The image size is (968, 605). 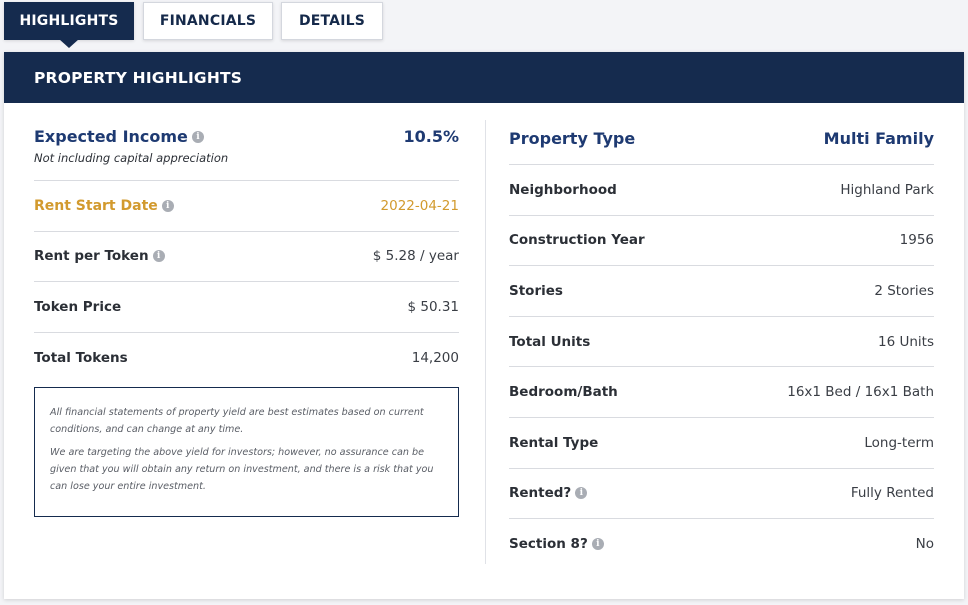 I want to click on property-type-row: Property Type Multi Family, so click(x=721, y=134).